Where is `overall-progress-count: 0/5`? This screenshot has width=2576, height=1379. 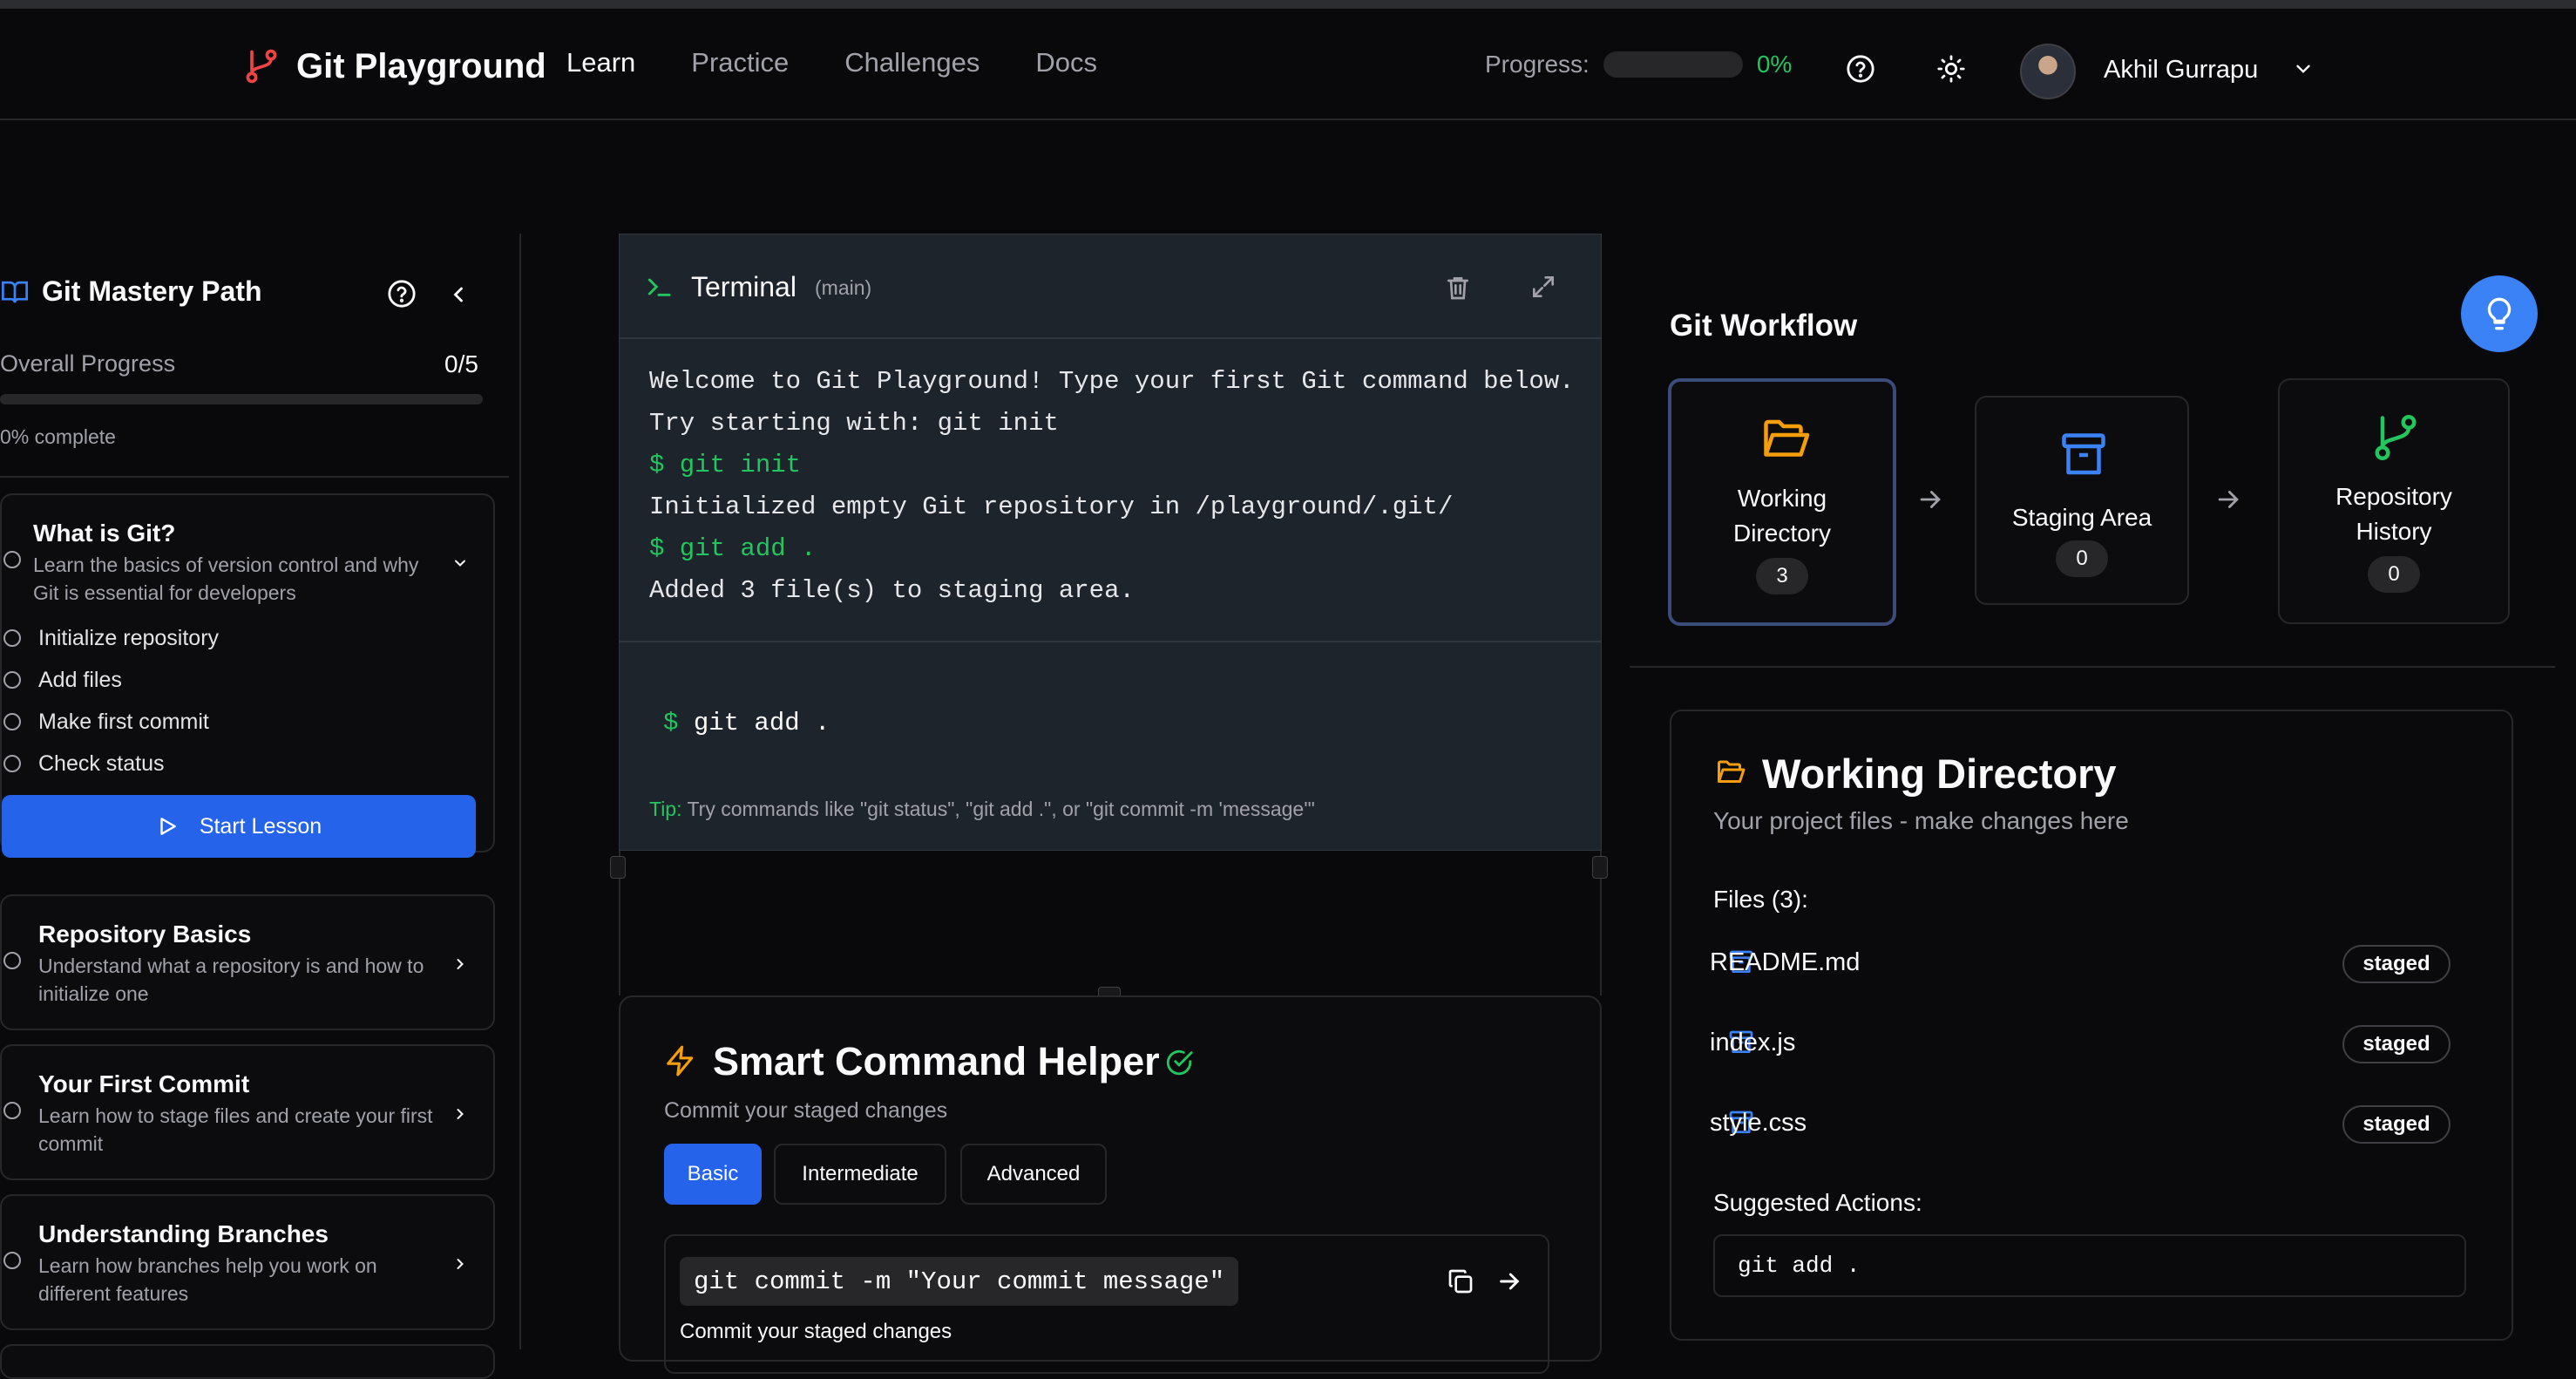 overall-progress-count: 0/5 is located at coordinates (461, 364).